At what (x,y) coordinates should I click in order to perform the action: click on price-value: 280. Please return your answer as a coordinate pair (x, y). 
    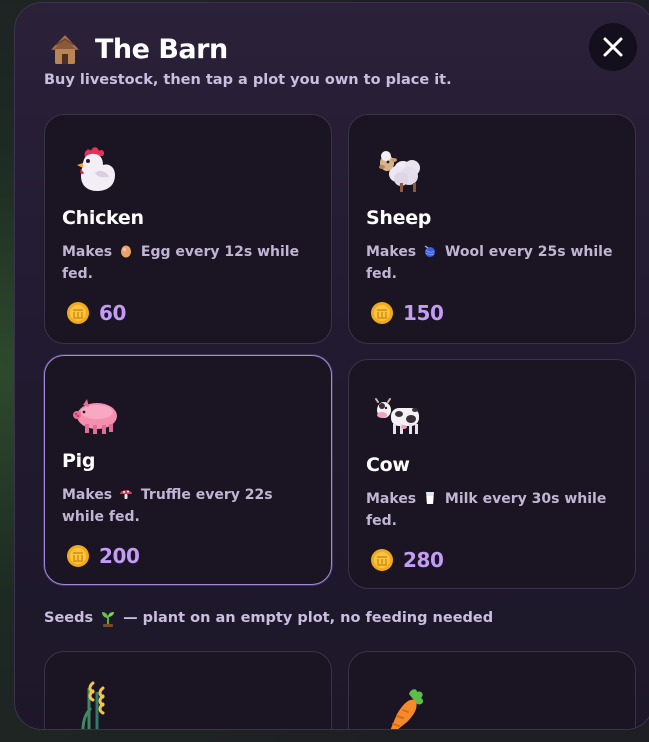
    Looking at the image, I should click on (423, 560).